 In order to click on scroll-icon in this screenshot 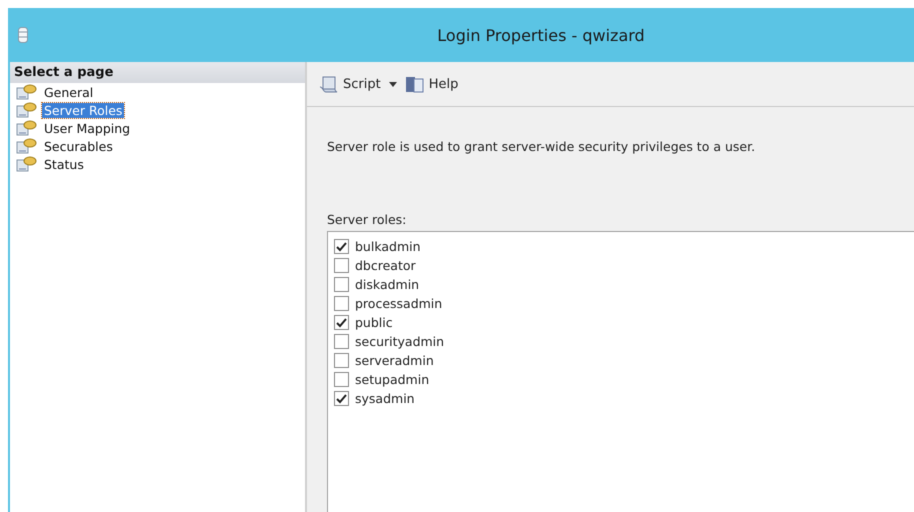, I will do `click(329, 84)`.